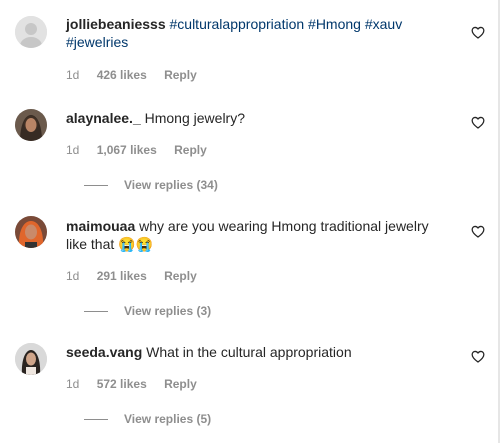 This screenshot has width=500, height=443. What do you see at coordinates (286, 24) in the screenshot?
I see `comment-hashtags: #culturalappropriation #Hmong #xauv` at bounding box center [286, 24].